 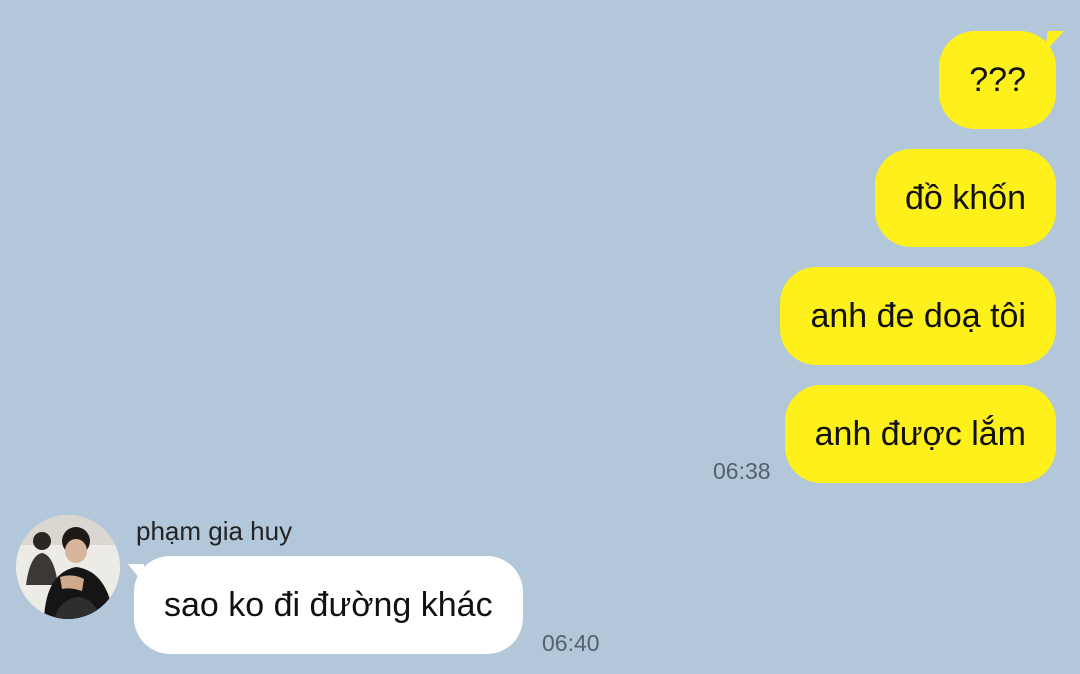 What do you see at coordinates (742, 471) in the screenshot?
I see `message-timestamp: 06:38` at bounding box center [742, 471].